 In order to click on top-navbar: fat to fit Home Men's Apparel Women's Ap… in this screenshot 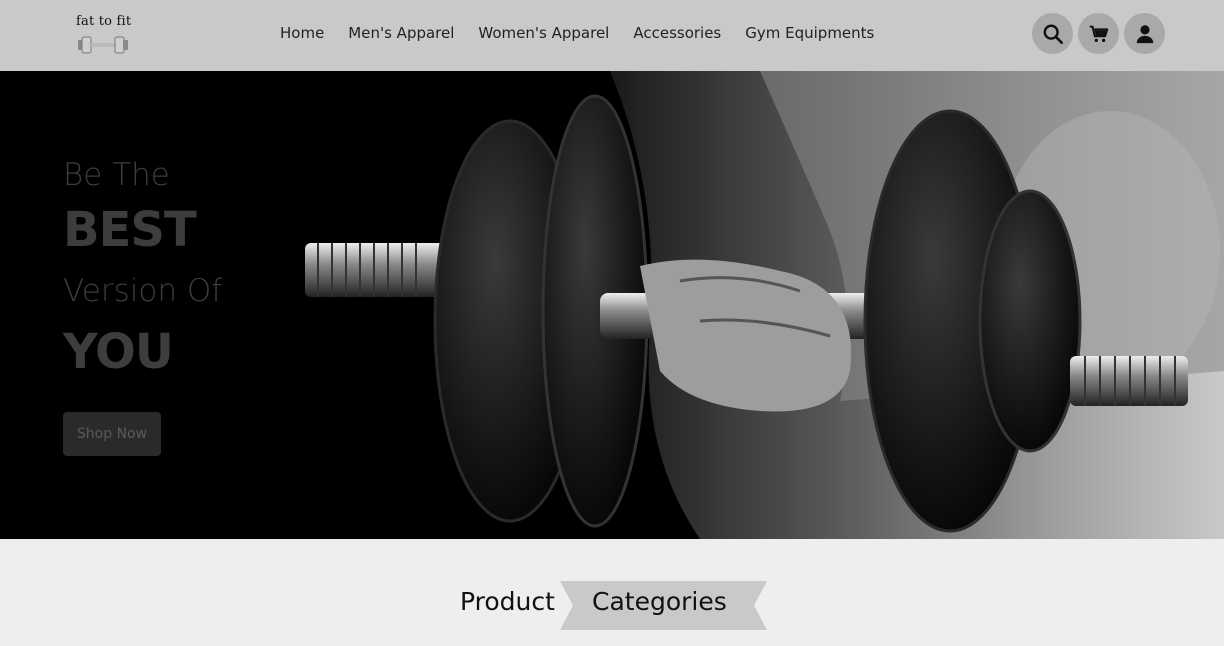, I will do `click(612, 35)`.